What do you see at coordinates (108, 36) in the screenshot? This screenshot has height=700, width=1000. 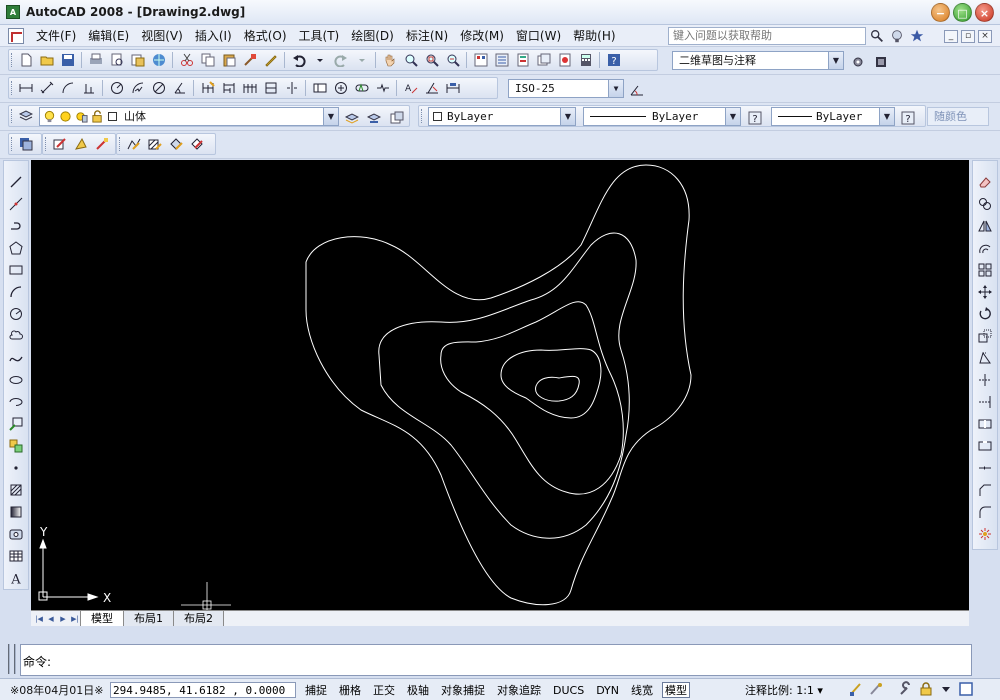 I see `menu-edit: 编辑(E)` at bounding box center [108, 36].